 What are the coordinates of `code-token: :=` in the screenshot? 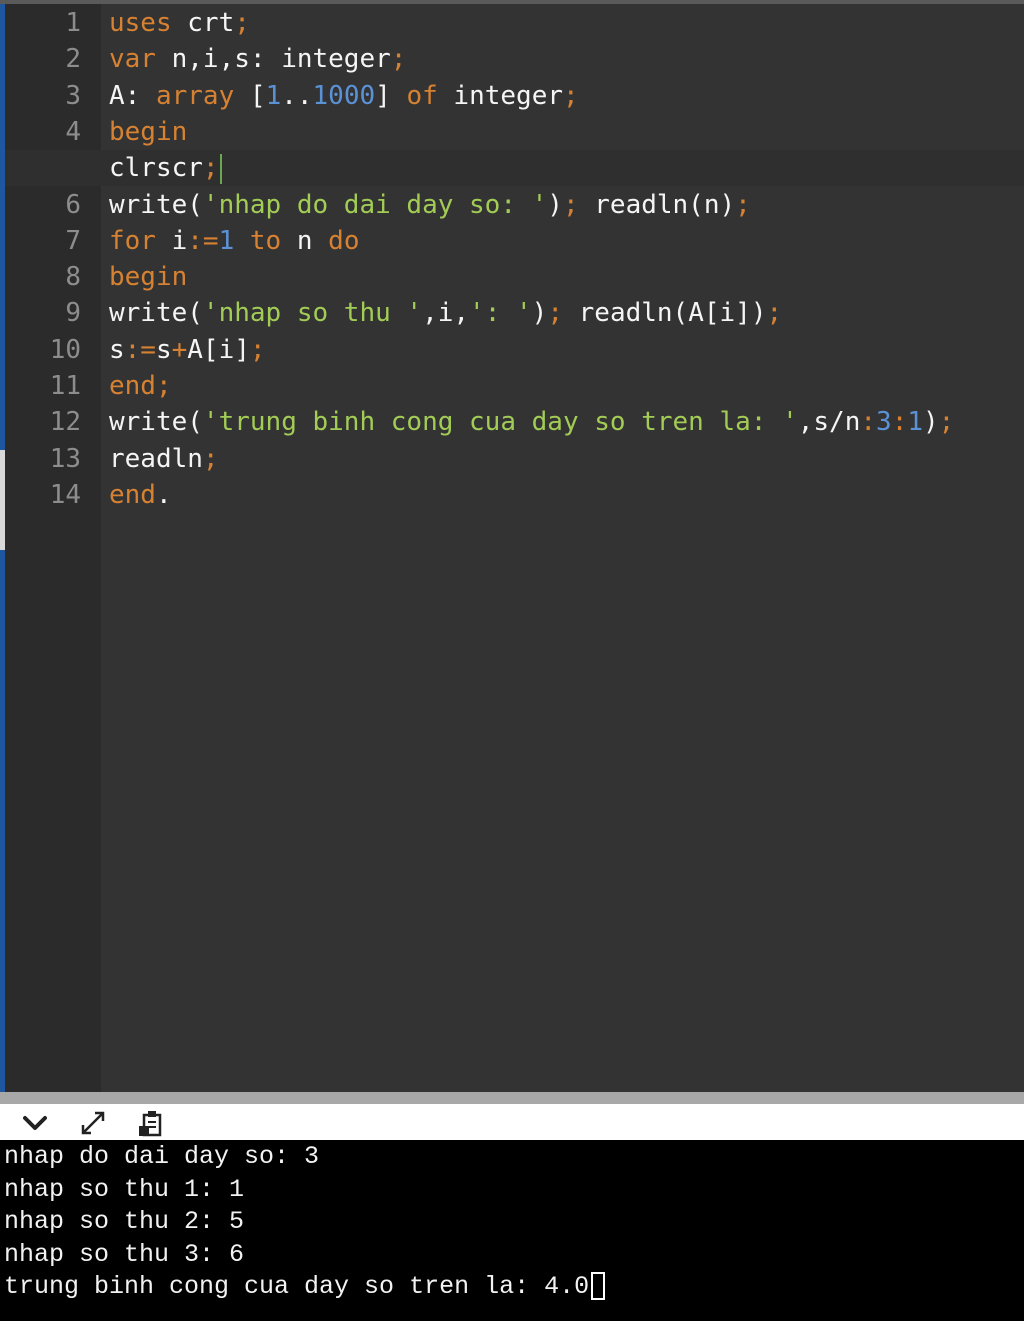 It's located at (140, 349).